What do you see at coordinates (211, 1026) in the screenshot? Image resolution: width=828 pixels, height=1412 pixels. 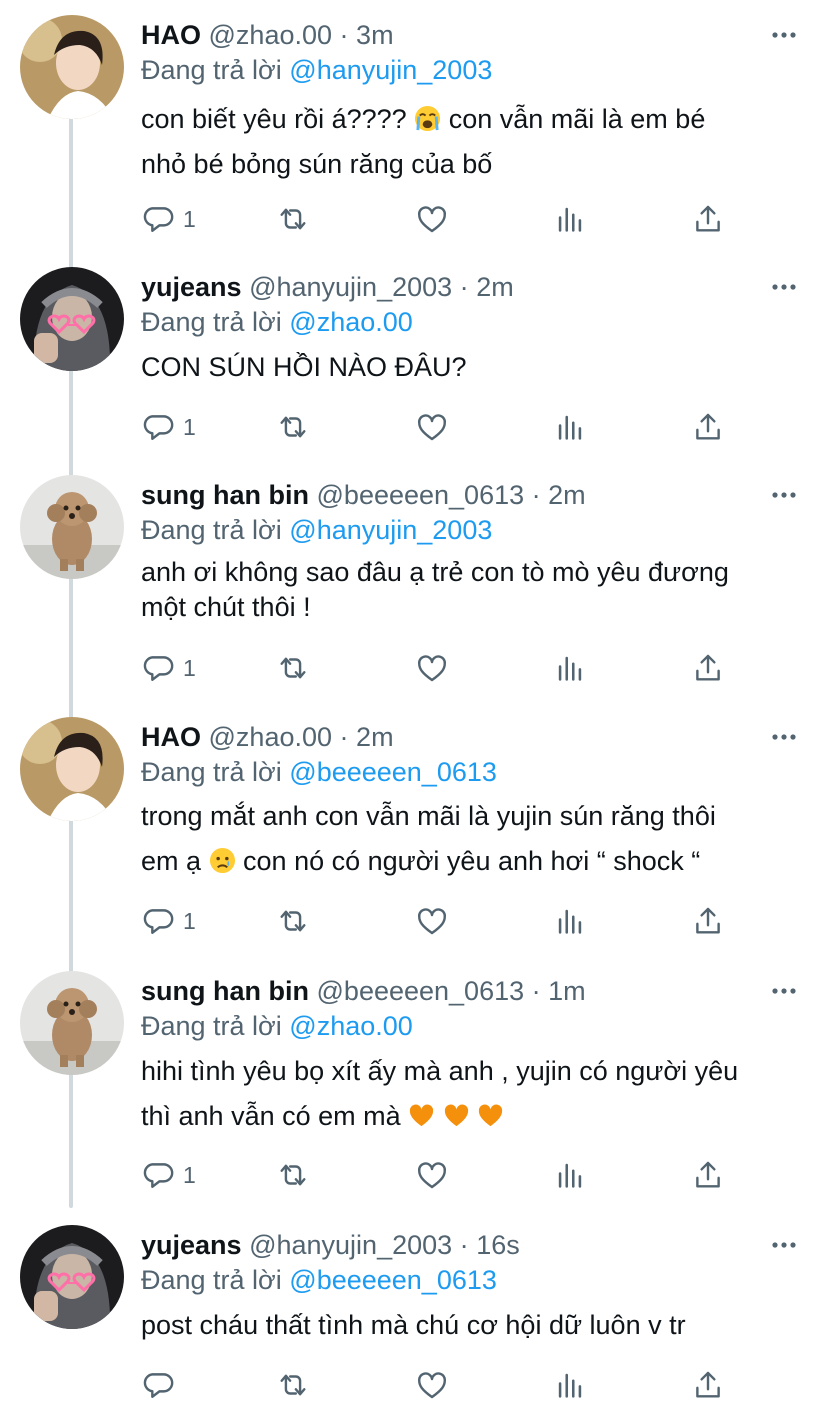 I see `replying-to-label: Đang trả lời` at bounding box center [211, 1026].